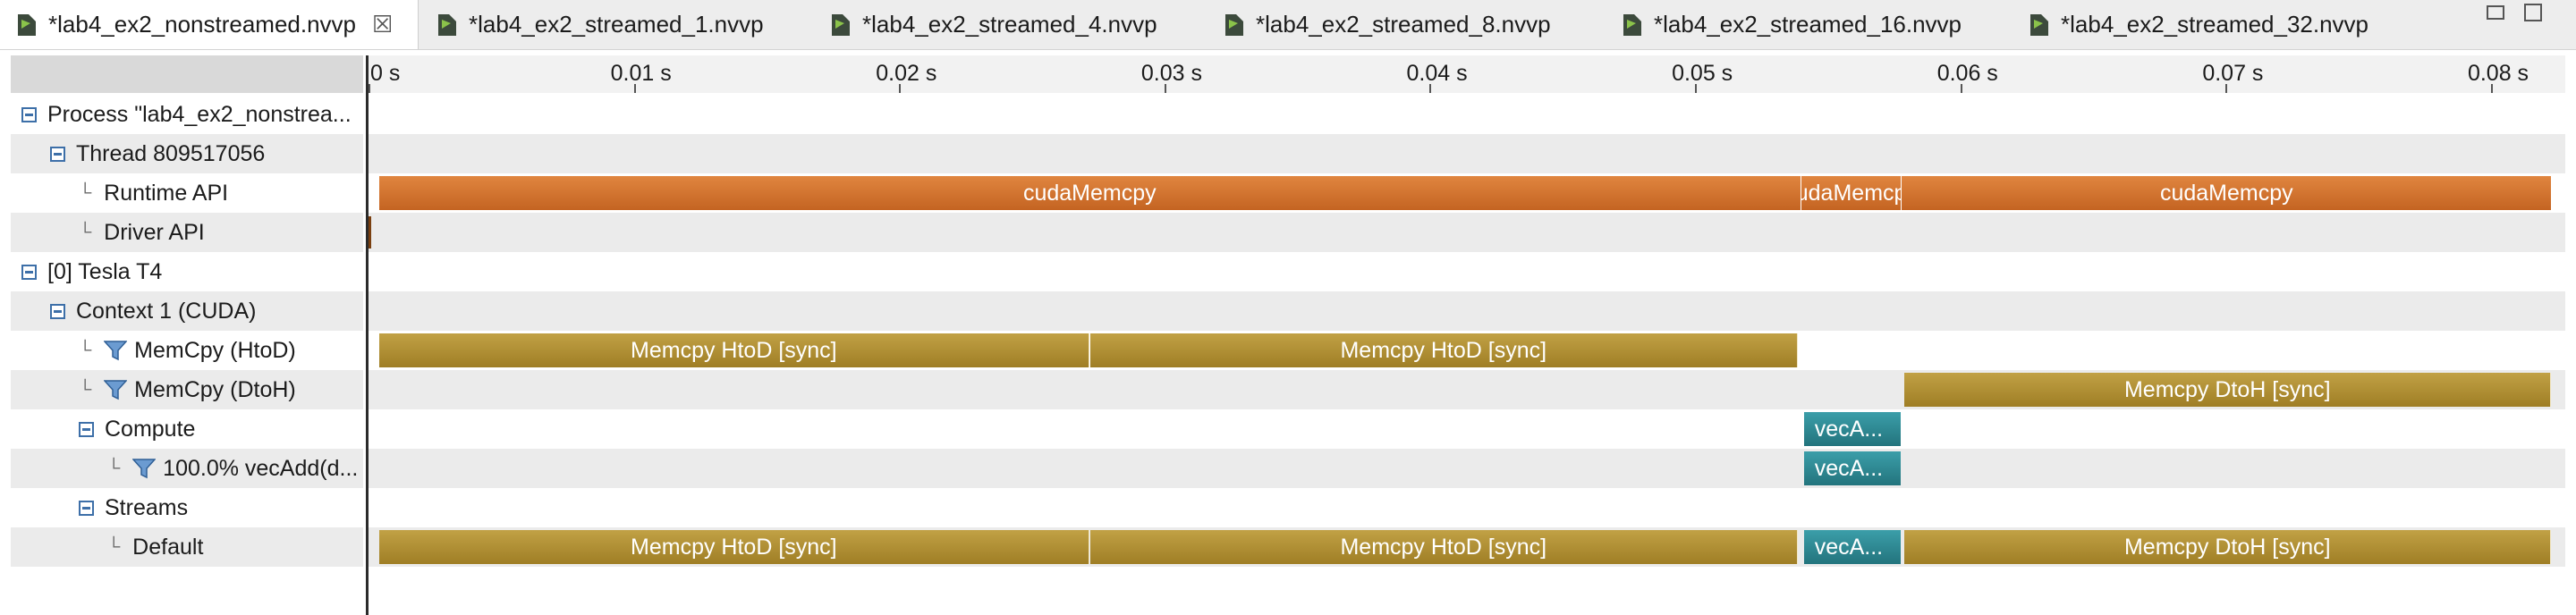 This screenshot has width=2576, height=615. Describe the element at coordinates (215, 350) in the screenshot. I see `tree-row-label: MemCpy (HtoD)` at that location.